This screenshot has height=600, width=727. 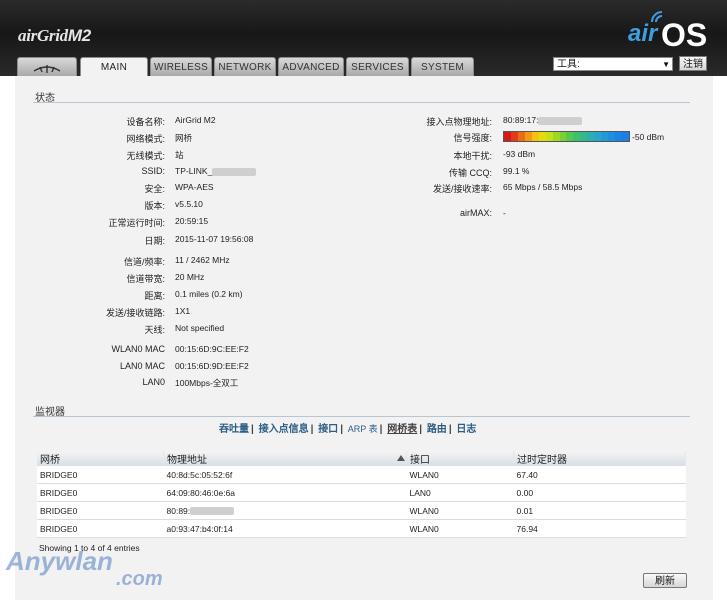 What do you see at coordinates (328, 429) in the screenshot?
I see `link-interfaces: 接口` at bounding box center [328, 429].